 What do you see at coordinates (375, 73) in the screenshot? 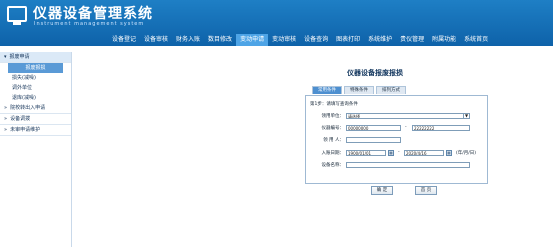
I see `page-title: 仪器设备报废报损` at bounding box center [375, 73].